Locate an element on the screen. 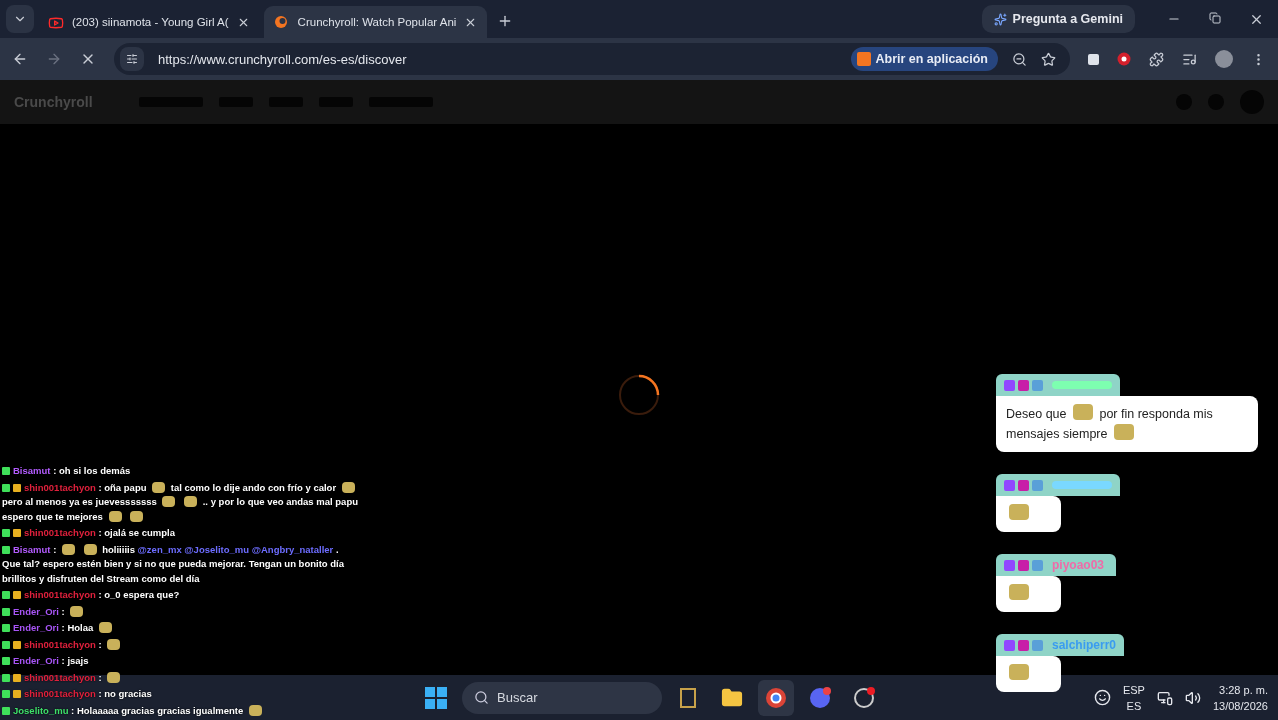 This screenshot has width=1278, height=720. message-text: igualmente is located at coordinates (218, 710).